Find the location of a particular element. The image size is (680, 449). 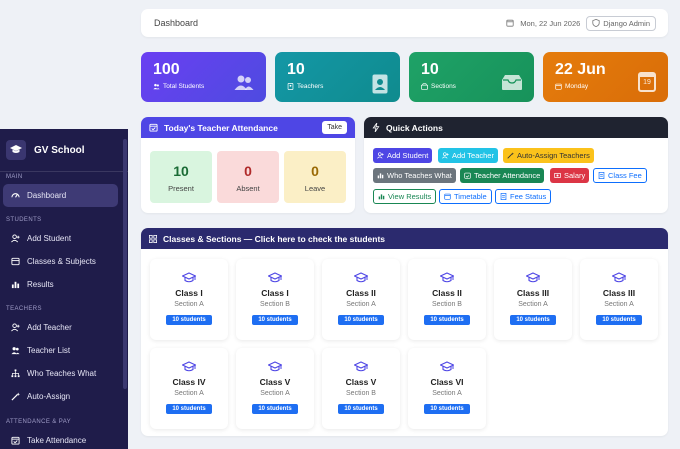

class-card: Class V Section A 10 students is located at coordinates (275, 388).